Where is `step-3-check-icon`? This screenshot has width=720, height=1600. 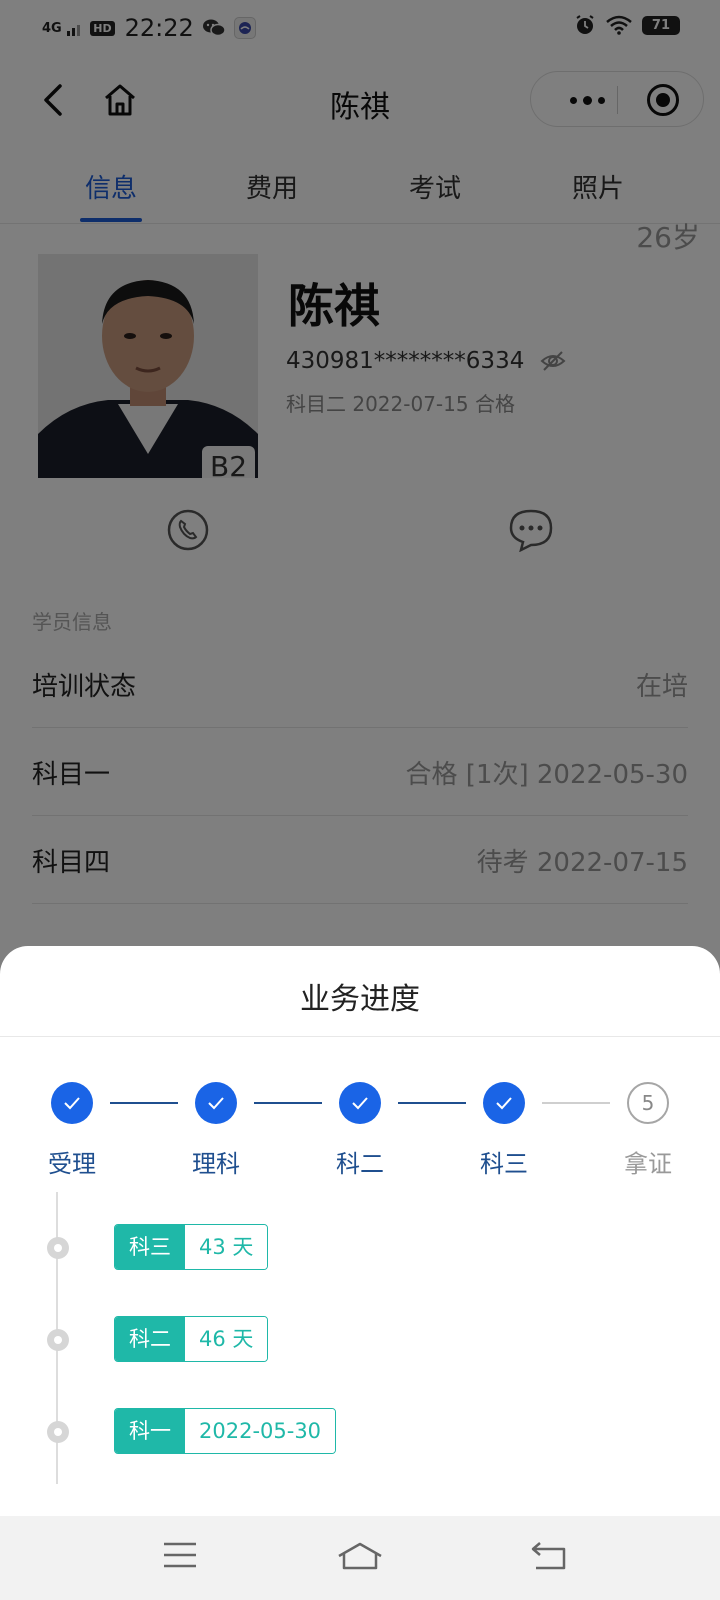 step-3-check-icon is located at coordinates (360, 1103).